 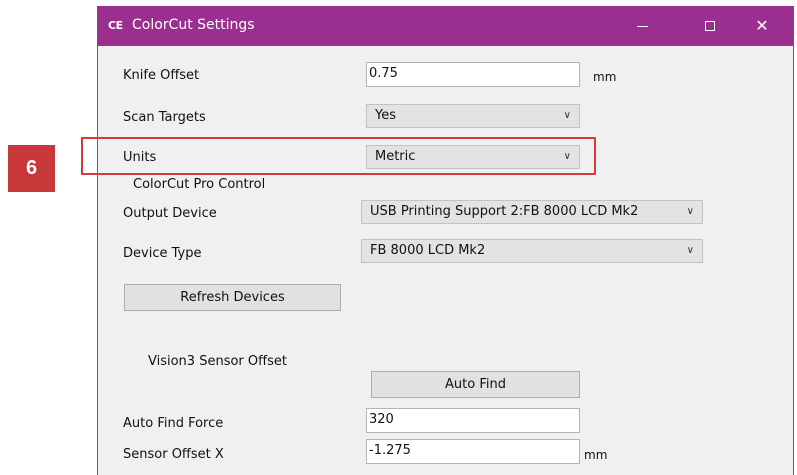 What do you see at coordinates (473, 74) in the screenshot?
I see `knife-offset-input: 0.75` at bounding box center [473, 74].